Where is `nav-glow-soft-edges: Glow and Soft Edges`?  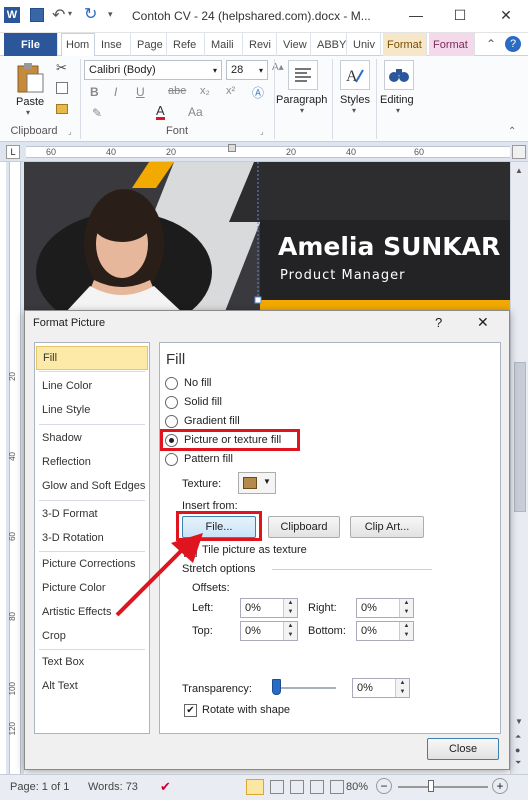
nav-glow-soft-edges: Glow and Soft Edges is located at coordinates (92, 486).